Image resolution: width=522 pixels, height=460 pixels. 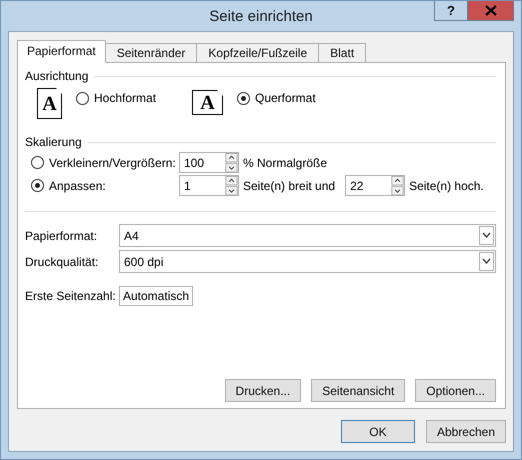 I want to click on tab: Kopfzeile/Fußzeile, so click(x=258, y=52).